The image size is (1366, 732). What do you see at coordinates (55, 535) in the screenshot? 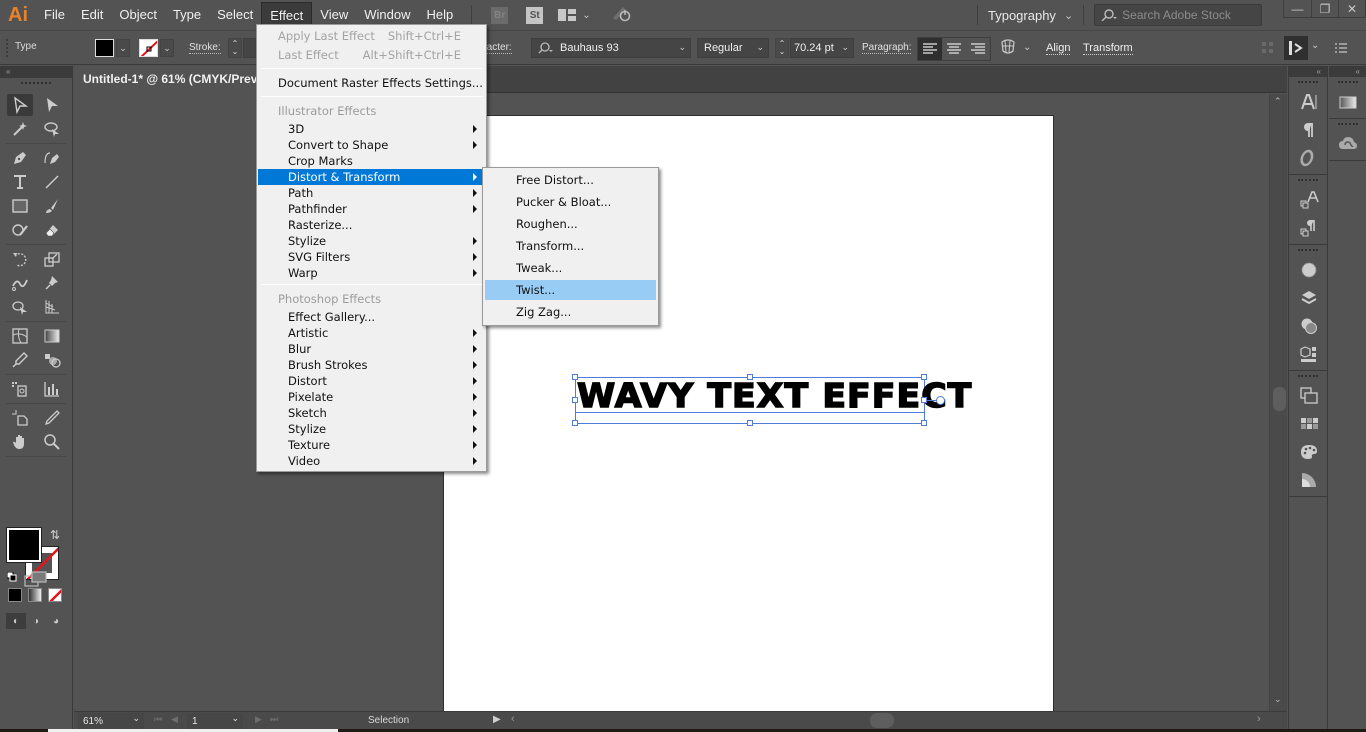
I see `swap-fill-stroke-icon: ⇅` at bounding box center [55, 535].